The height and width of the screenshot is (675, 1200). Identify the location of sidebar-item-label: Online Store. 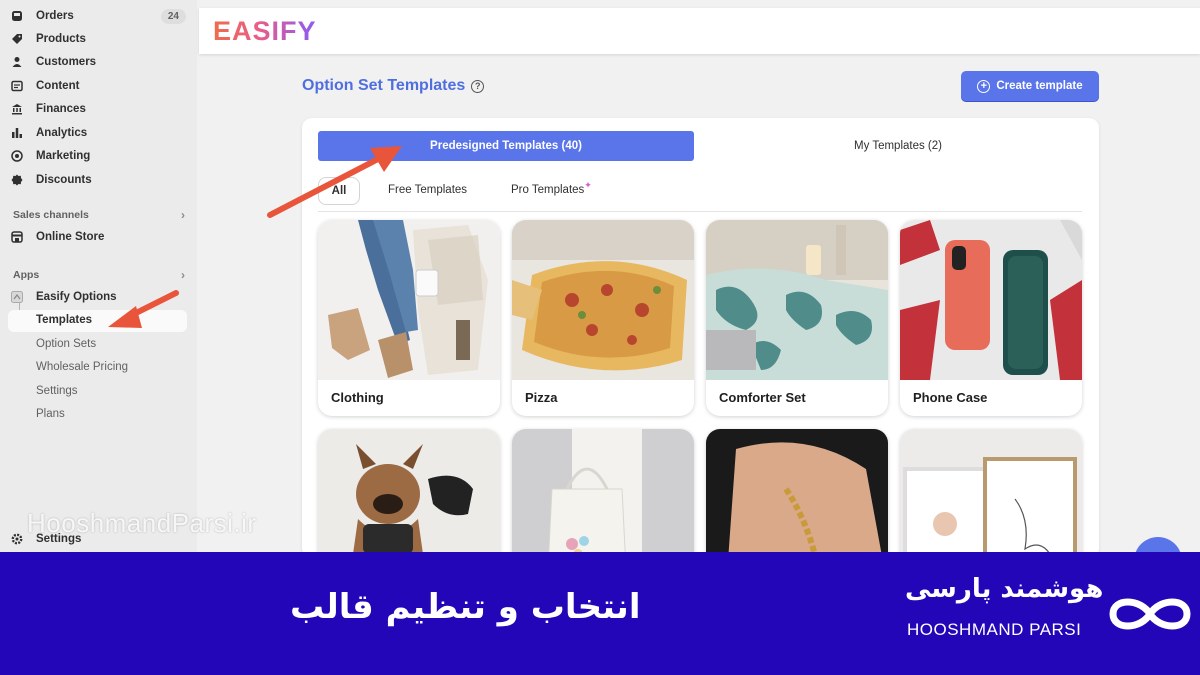
(70, 237).